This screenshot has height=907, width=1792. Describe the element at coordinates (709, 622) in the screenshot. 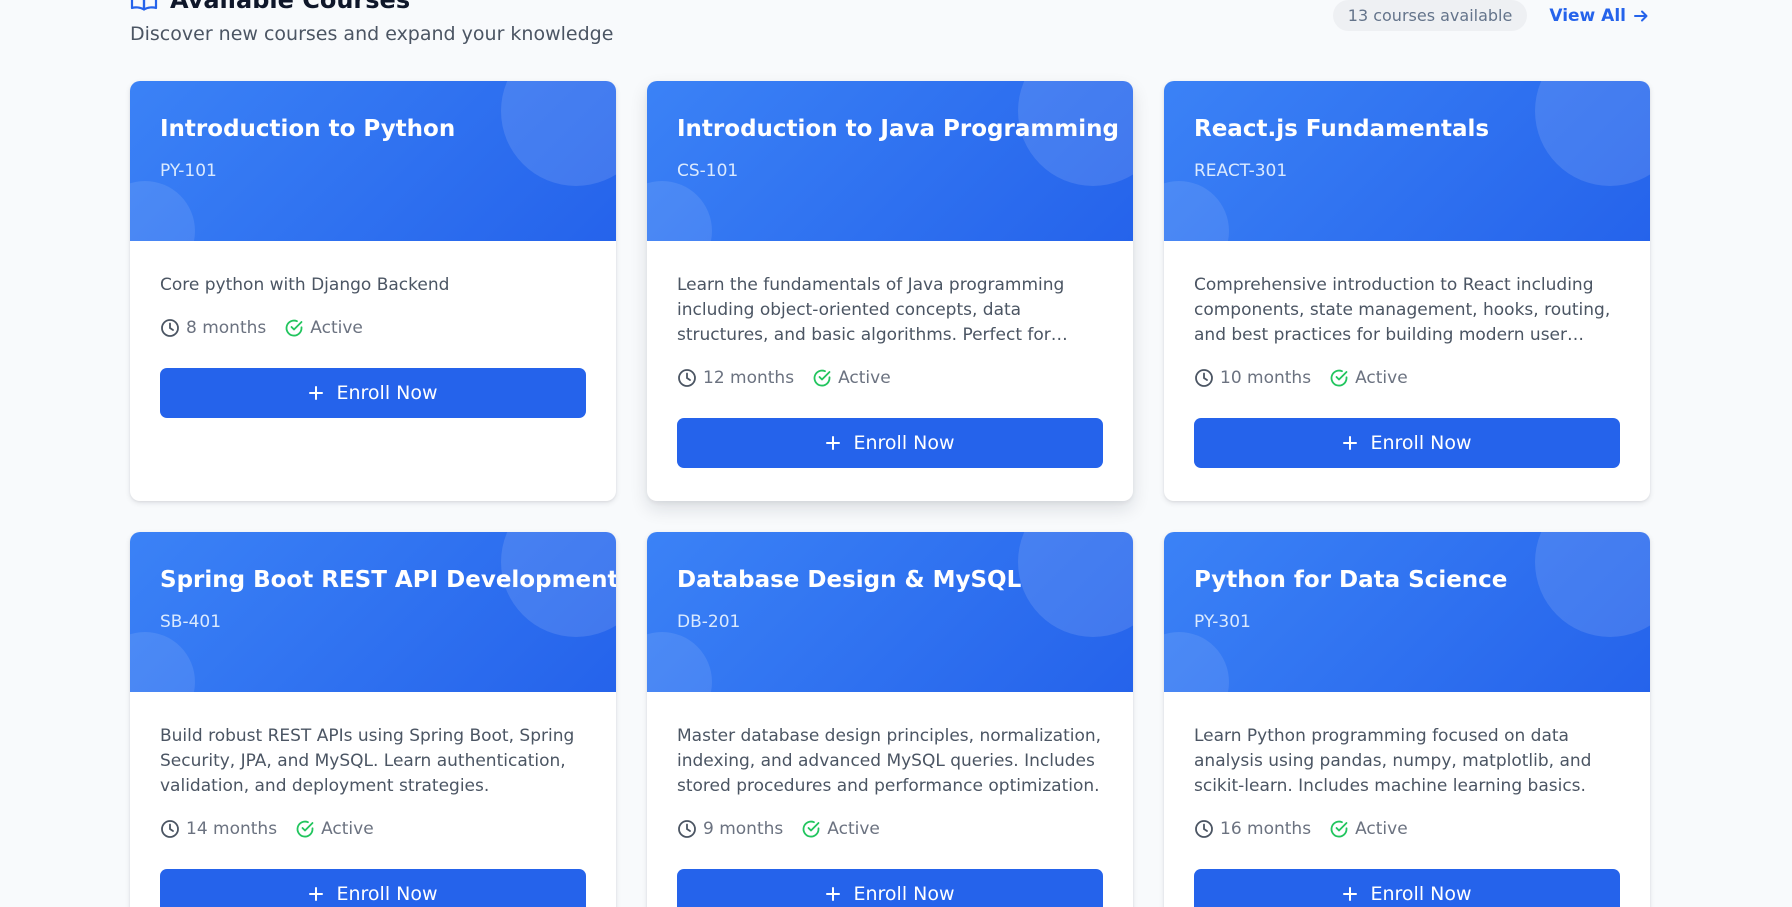

I see `course-code: DB-201` at that location.